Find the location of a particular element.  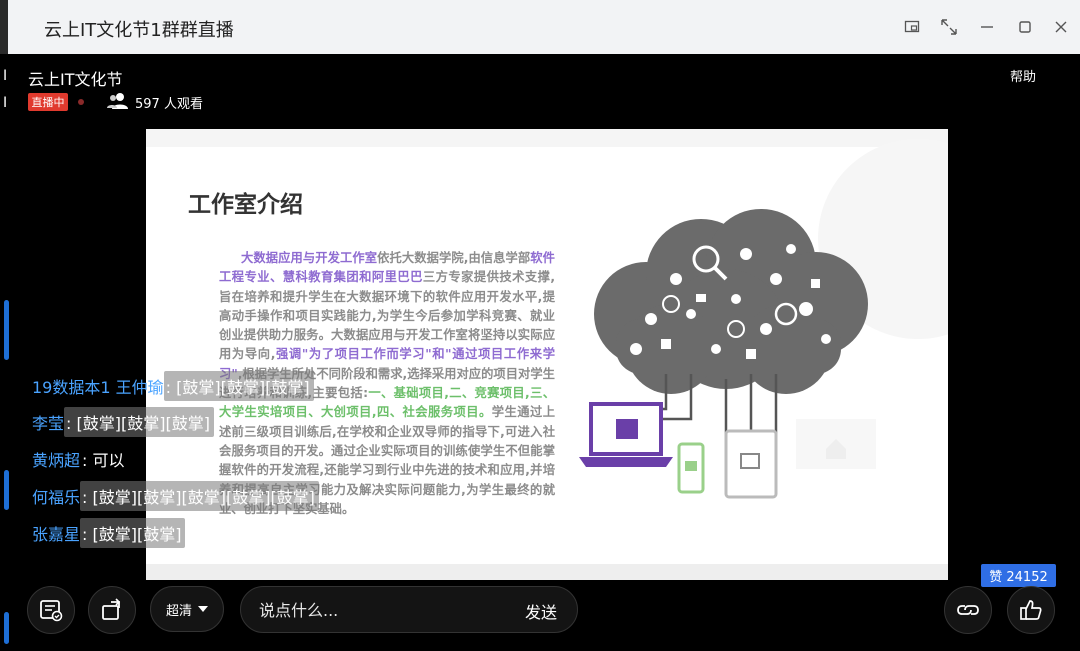

like-button is located at coordinates (1031, 610).